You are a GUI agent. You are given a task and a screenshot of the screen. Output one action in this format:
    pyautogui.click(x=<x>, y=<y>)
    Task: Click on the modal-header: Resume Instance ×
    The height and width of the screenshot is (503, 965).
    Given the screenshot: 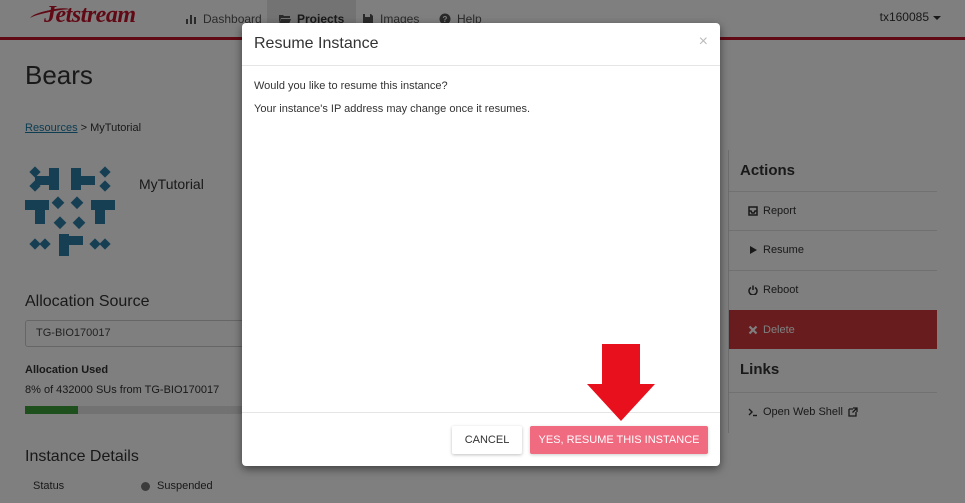 What is the action you would take?
    pyautogui.click(x=481, y=44)
    